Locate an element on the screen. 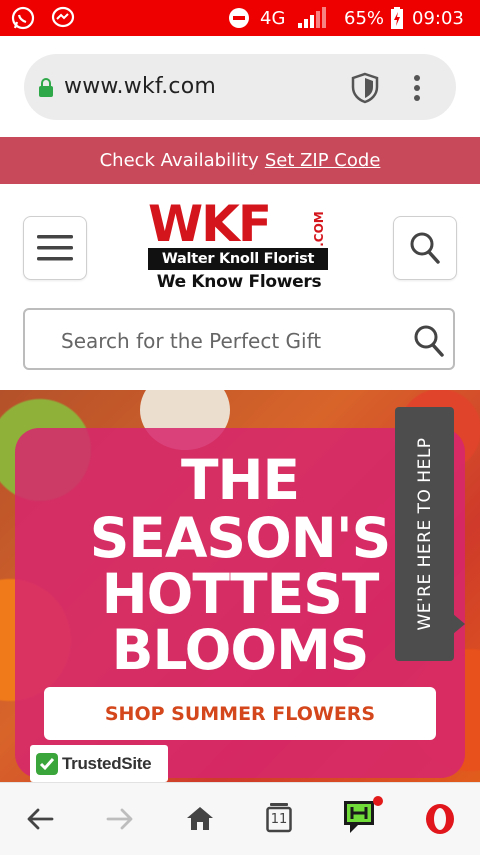  messenger-icon is located at coordinates (63, 17).